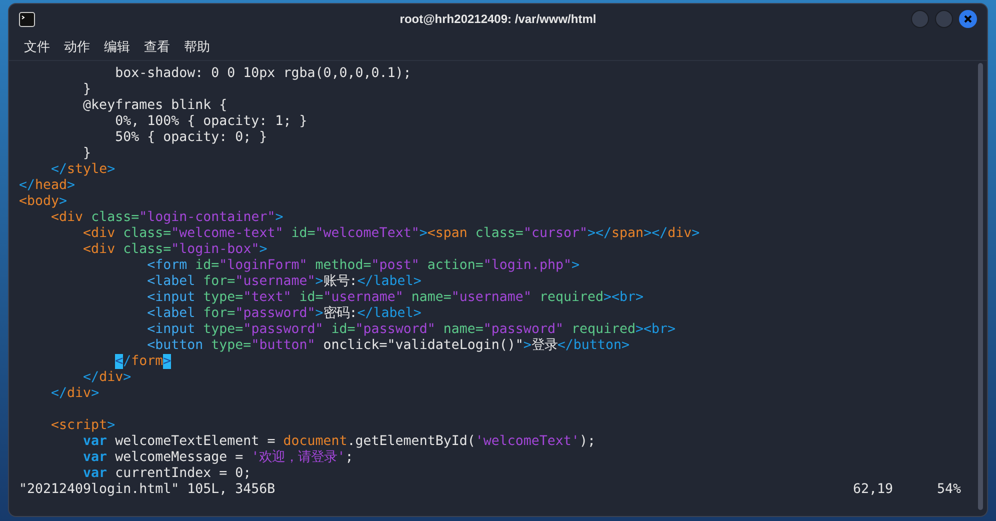 The width and height of the screenshot is (996, 521). What do you see at coordinates (284, 282) in the screenshot?
I see `code-line: <label for="username">账号:</label>` at bounding box center [284, 282].